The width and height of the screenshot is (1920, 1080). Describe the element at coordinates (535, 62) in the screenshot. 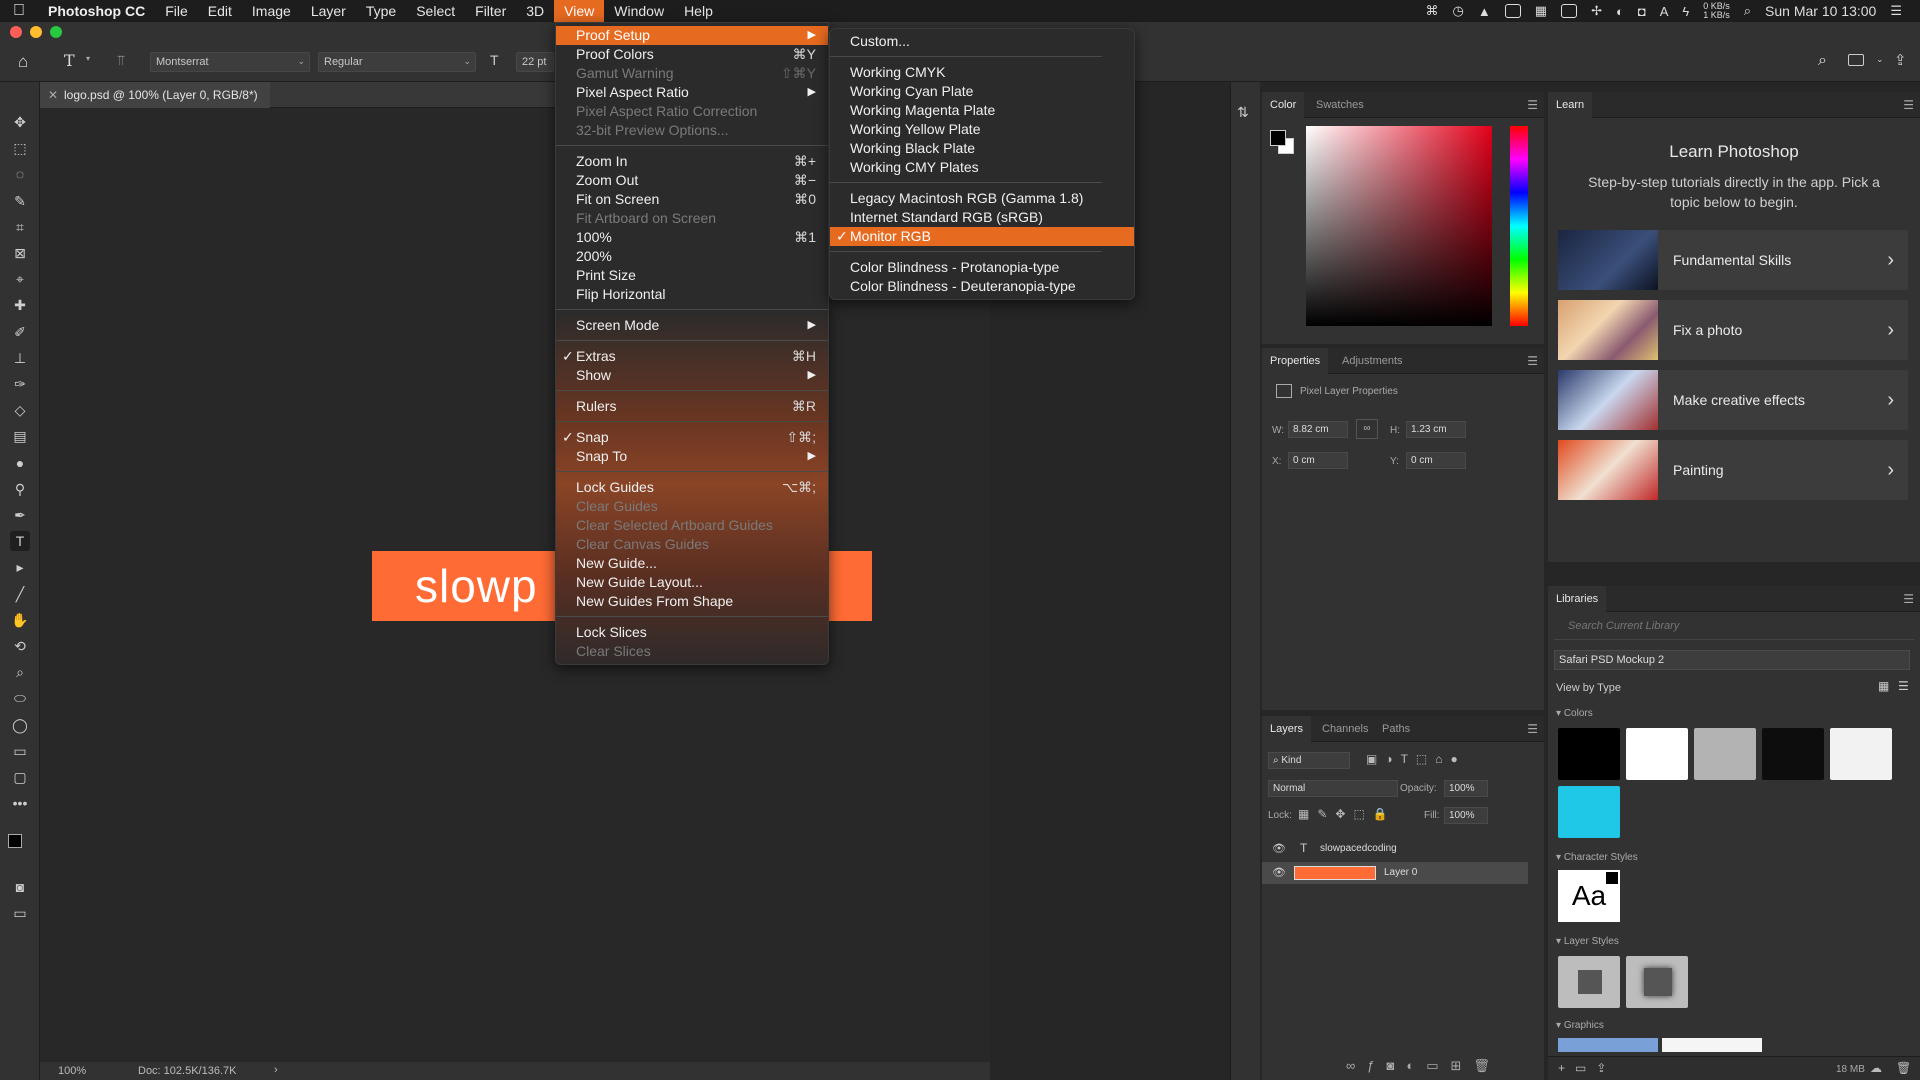

I see `font-size-field: 22 pt` at that location.